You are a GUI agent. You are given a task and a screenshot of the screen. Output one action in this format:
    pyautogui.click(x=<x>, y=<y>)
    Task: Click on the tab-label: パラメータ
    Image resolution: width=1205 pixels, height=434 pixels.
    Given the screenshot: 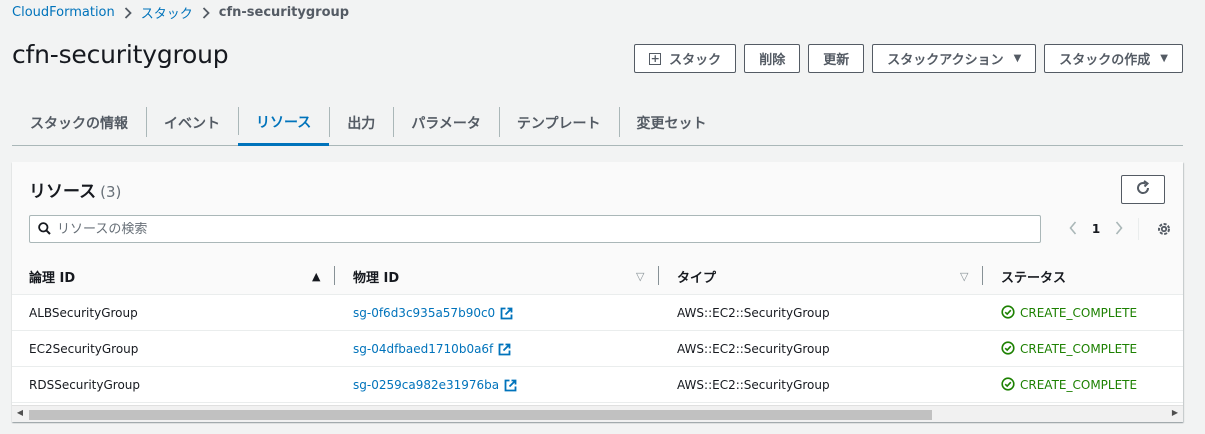 What is the action you would take?
    pyautogui.click(x=446, y=124)
    